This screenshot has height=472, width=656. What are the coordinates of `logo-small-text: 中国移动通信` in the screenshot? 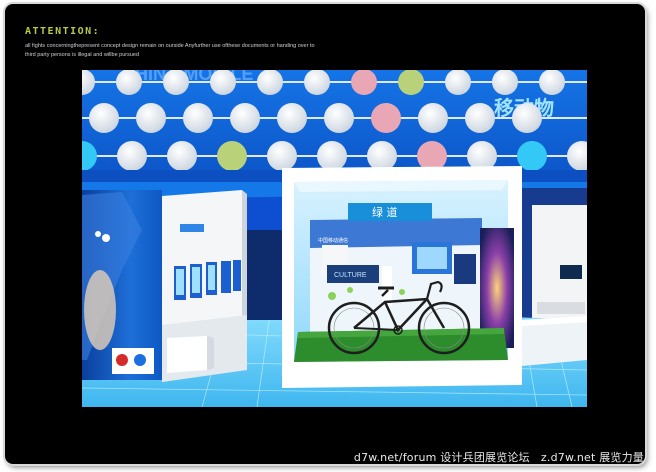 It's located at (333, 240).